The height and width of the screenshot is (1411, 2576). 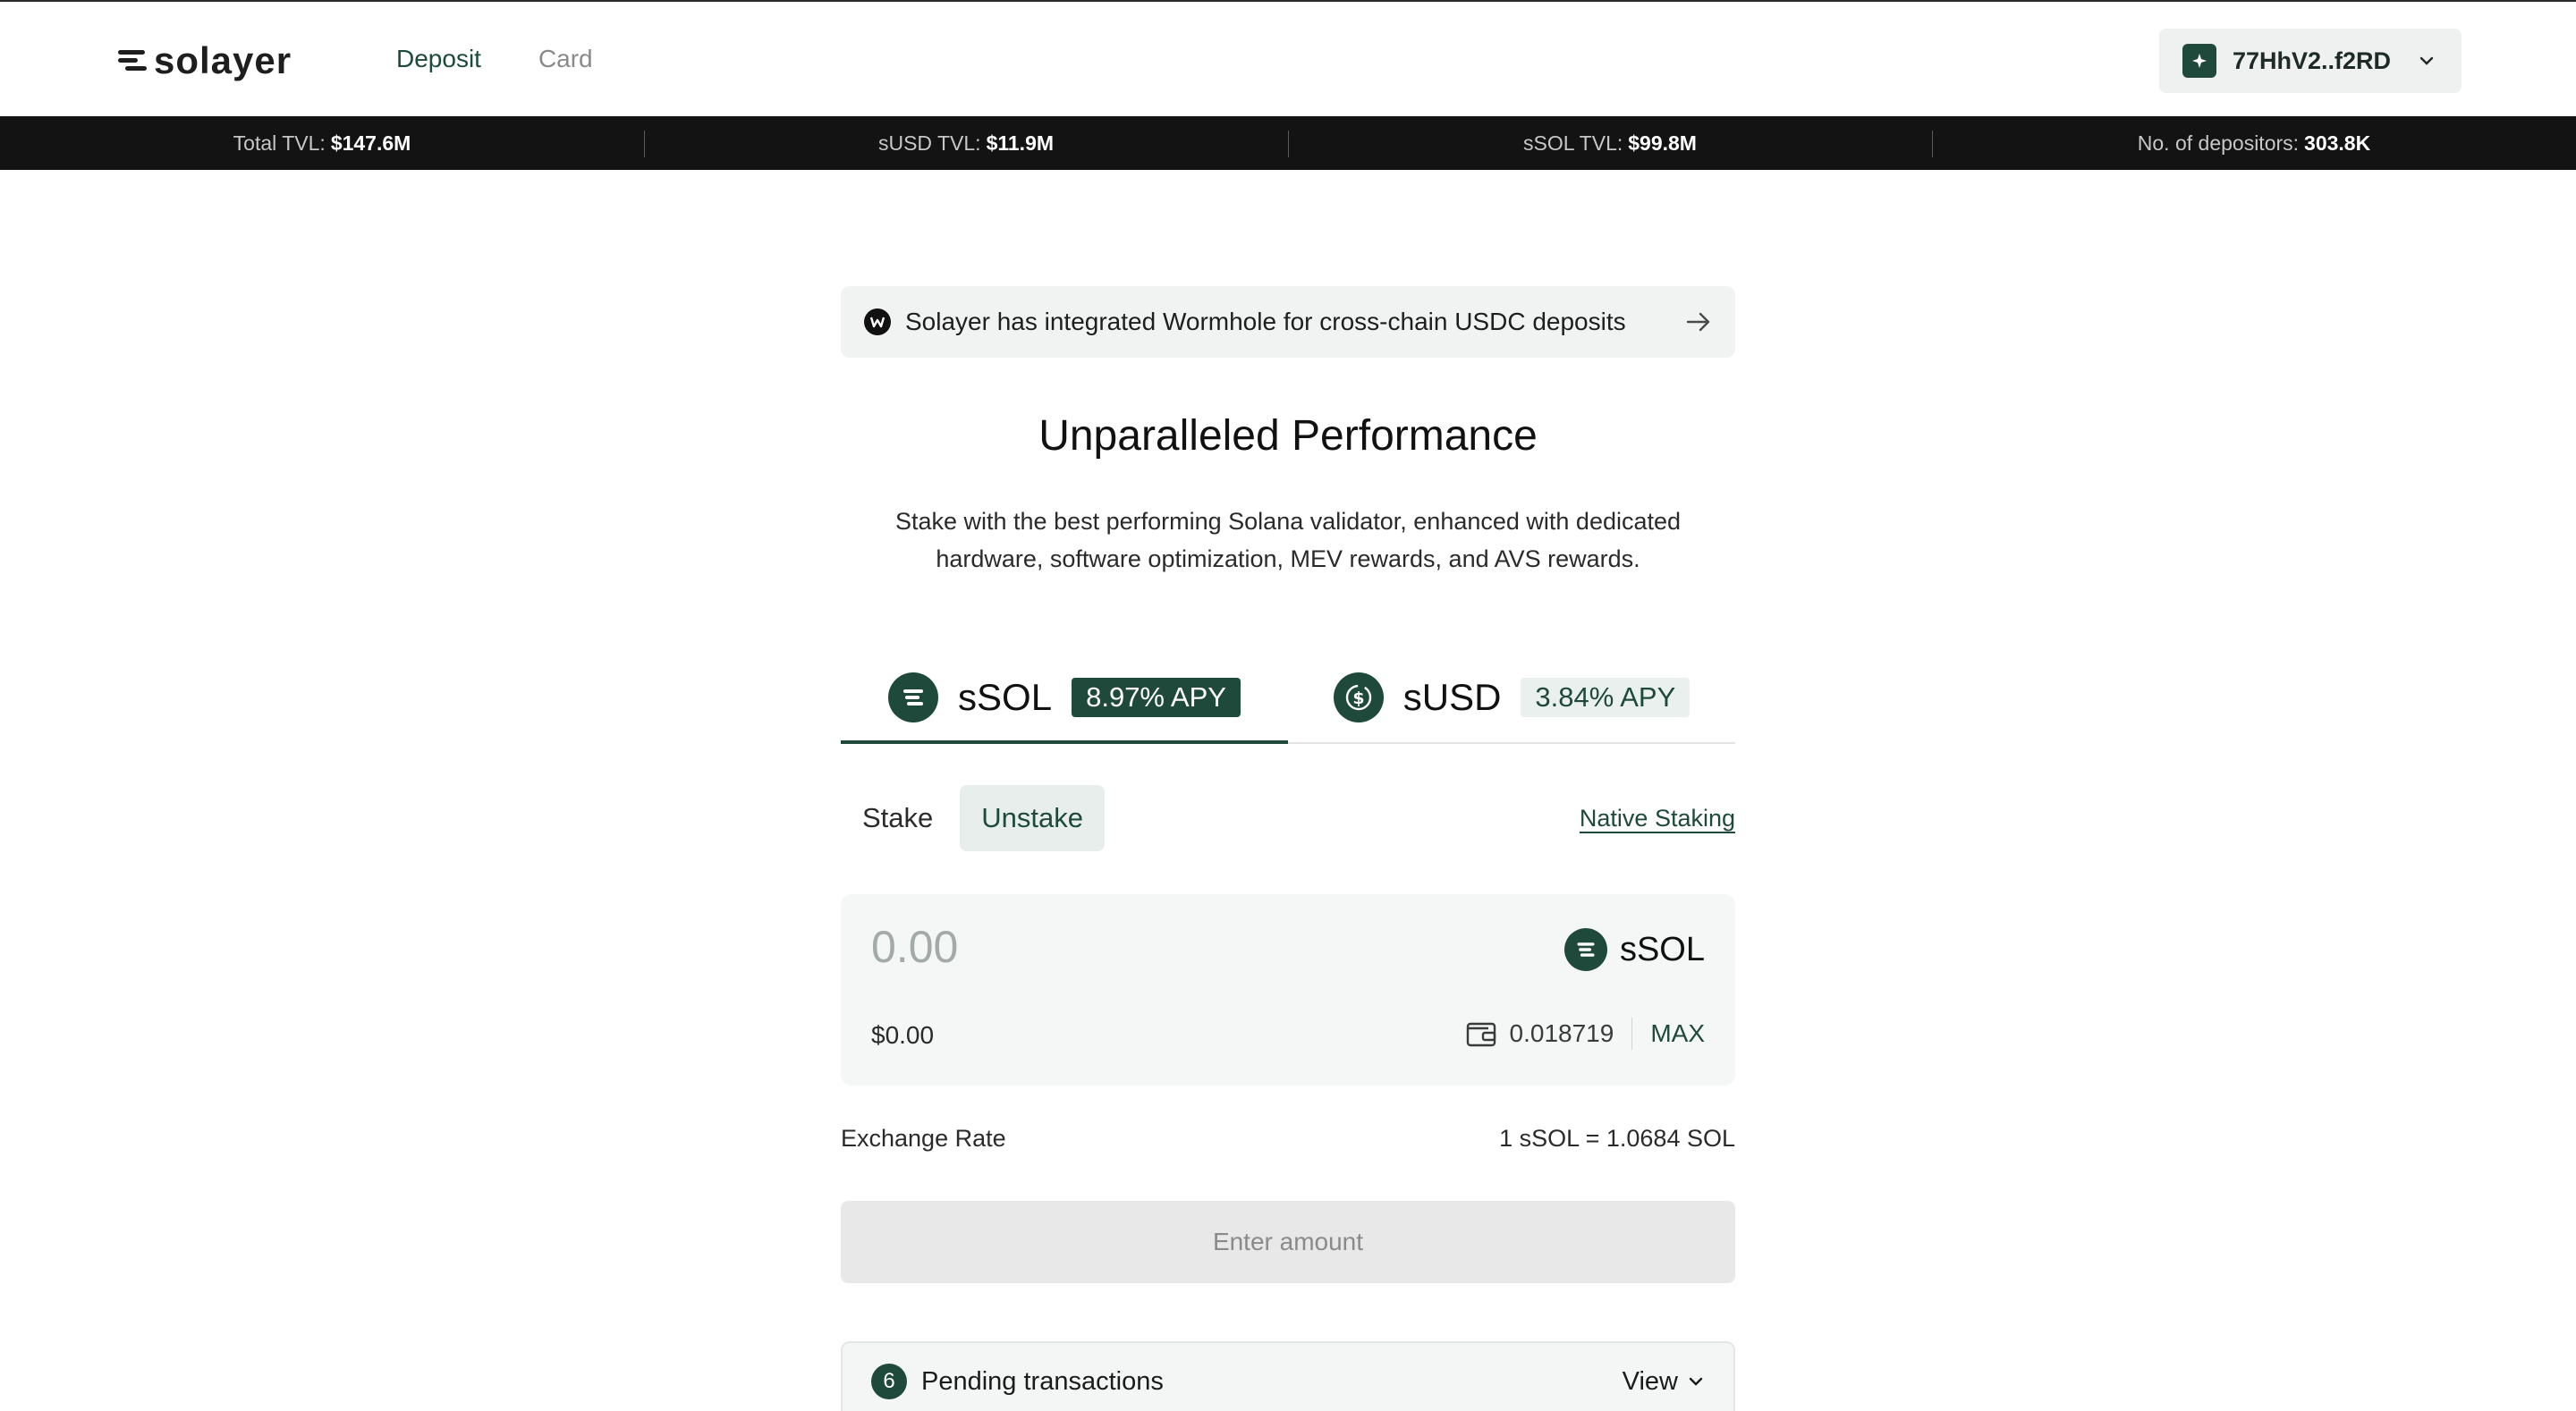 I want to click on max-button: MAX, so click(x=1677, y=1033).